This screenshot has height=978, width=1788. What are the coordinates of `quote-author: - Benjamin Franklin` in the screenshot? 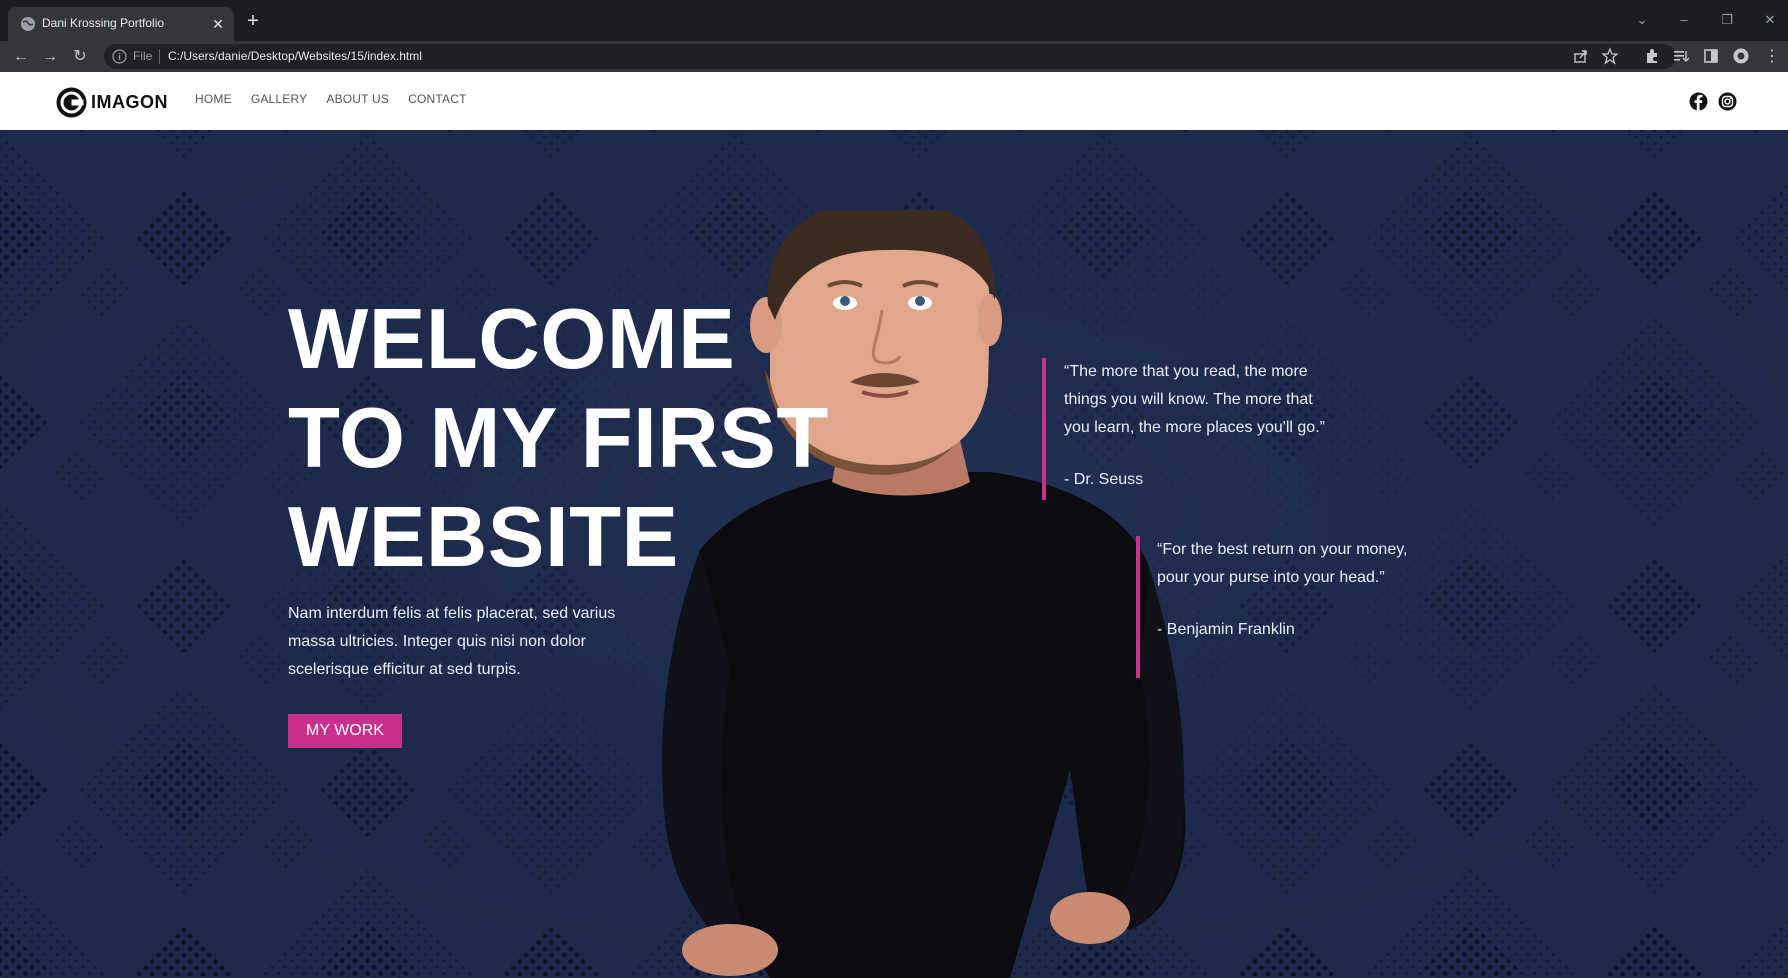 It's located at (1226, 629).